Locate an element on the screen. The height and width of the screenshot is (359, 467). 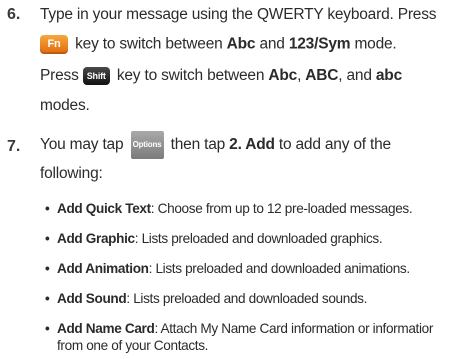
mode-abc-upper: ABC is located at coordinates (322, 76).